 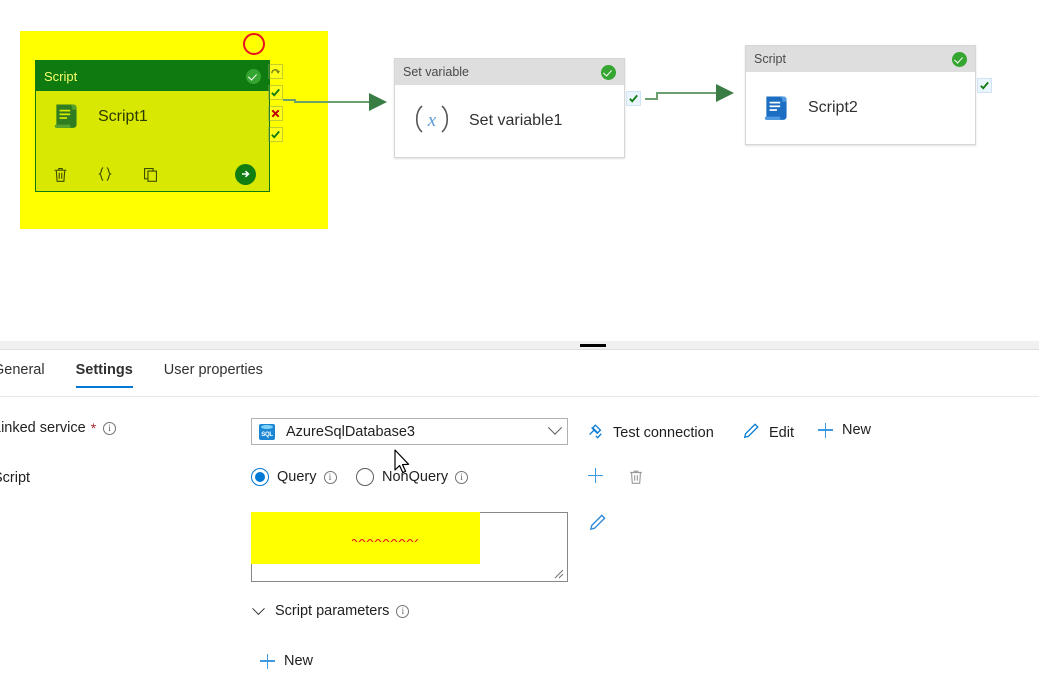 I want to click on new-script-parameter-button: New, so click(x=286, y=661).